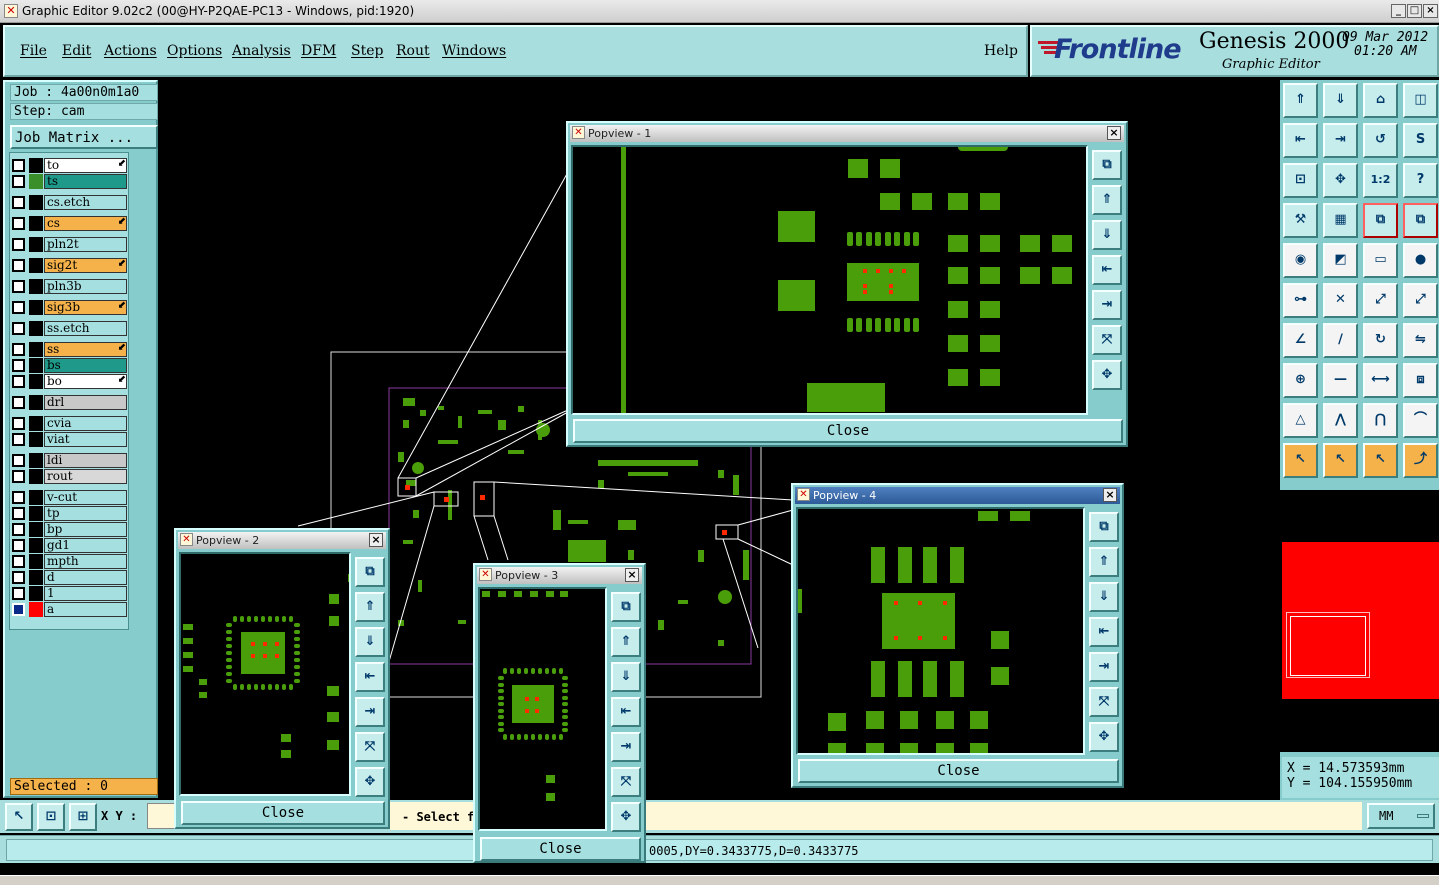 This screenshot has width=1439, height=885. I want to click on layer-row-0: to ⬋, so click(69, 165).